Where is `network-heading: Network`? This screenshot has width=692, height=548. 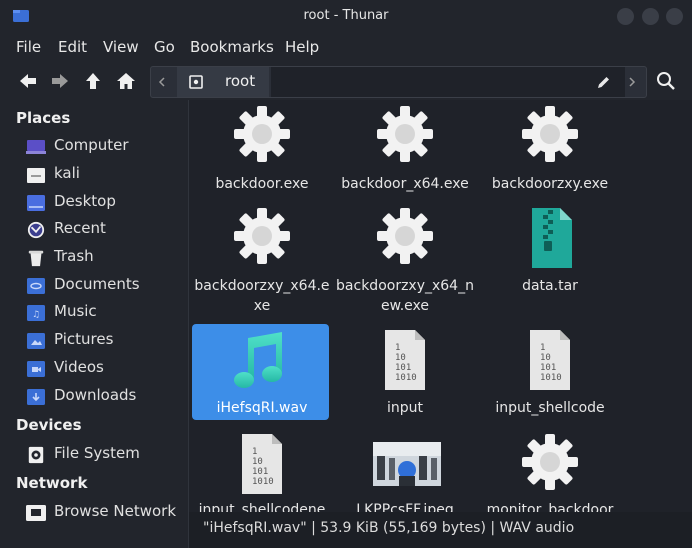 network-heading: Network is located at coordinates (52, 483).